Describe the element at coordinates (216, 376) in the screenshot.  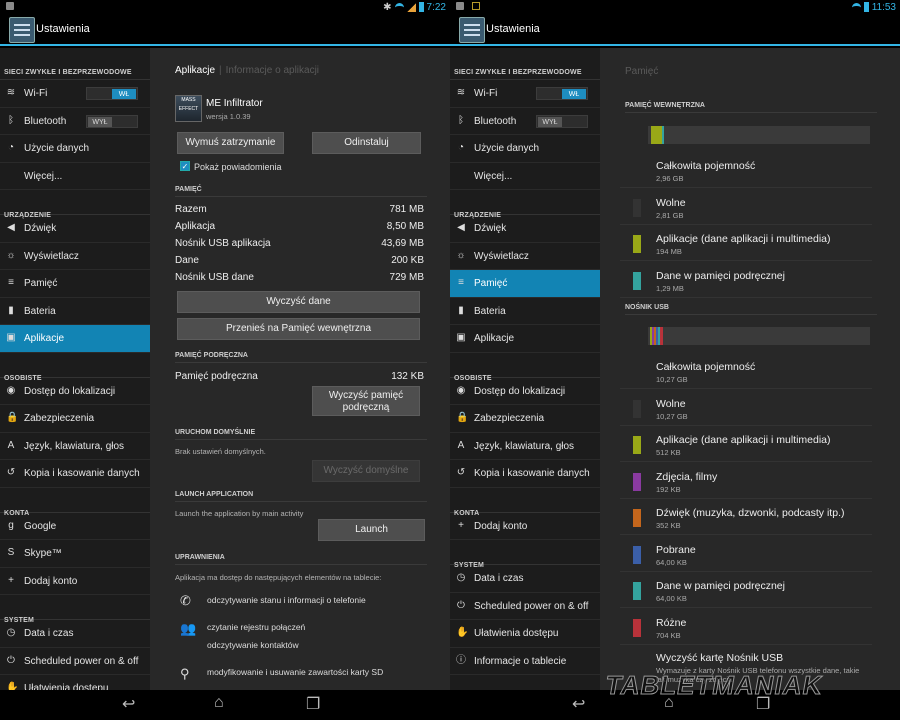
I see `cache-label: Pamięć podręczna` at that location.